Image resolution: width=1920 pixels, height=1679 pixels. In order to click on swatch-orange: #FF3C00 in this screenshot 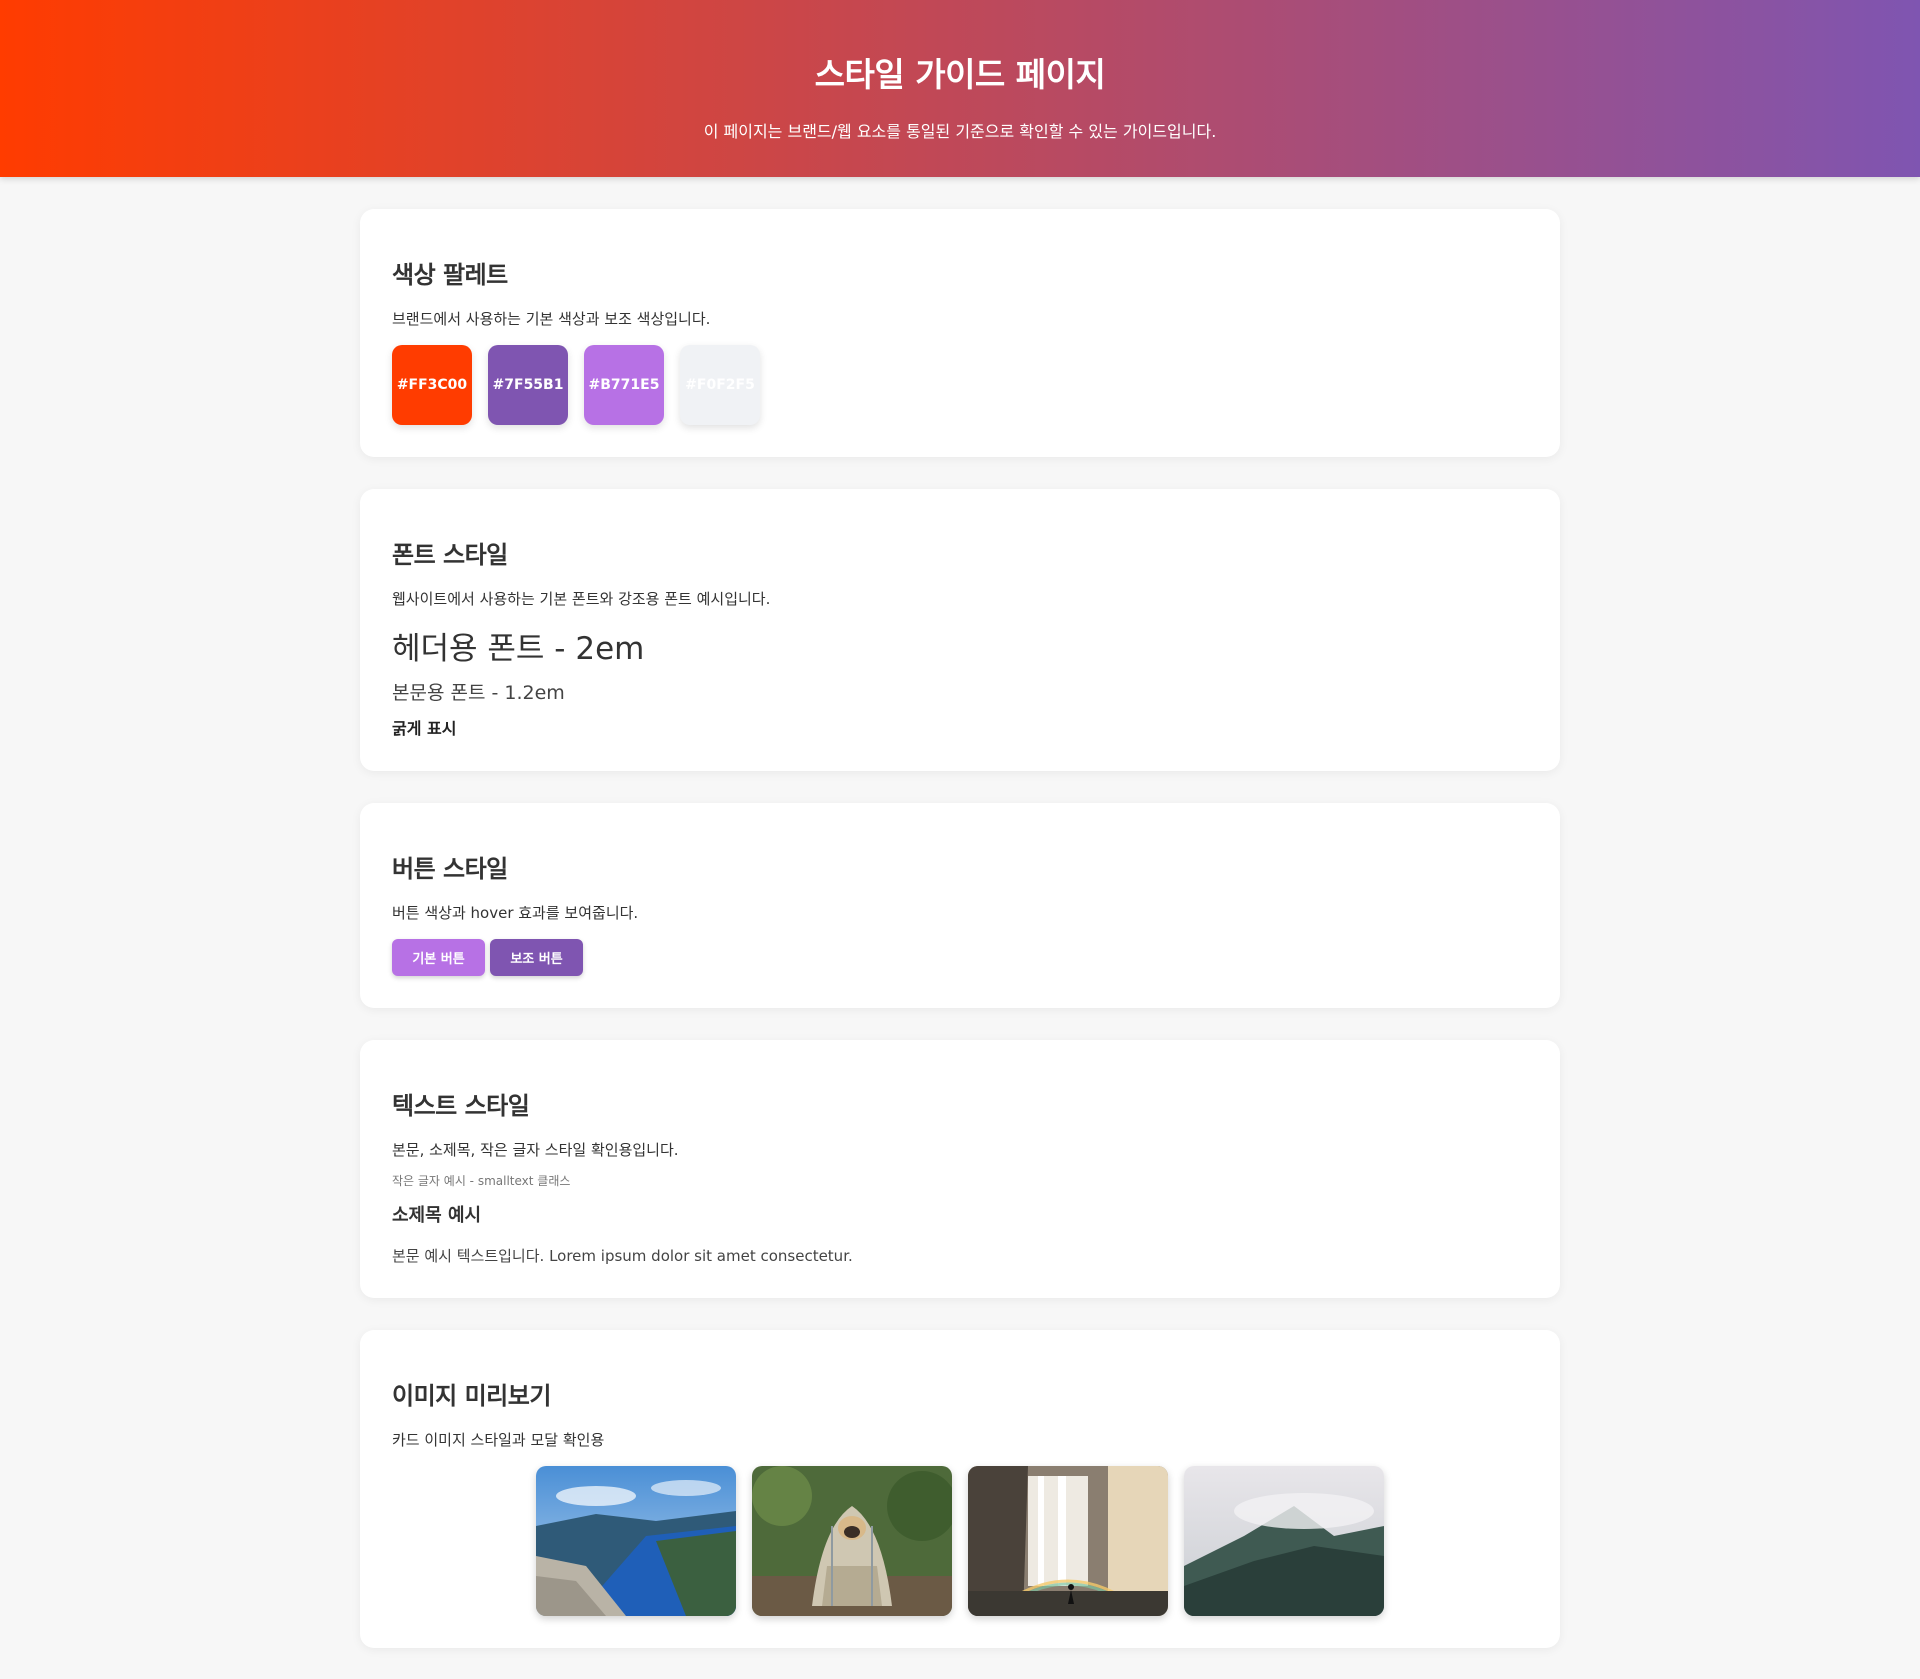, I will do `click(432, 385)`.